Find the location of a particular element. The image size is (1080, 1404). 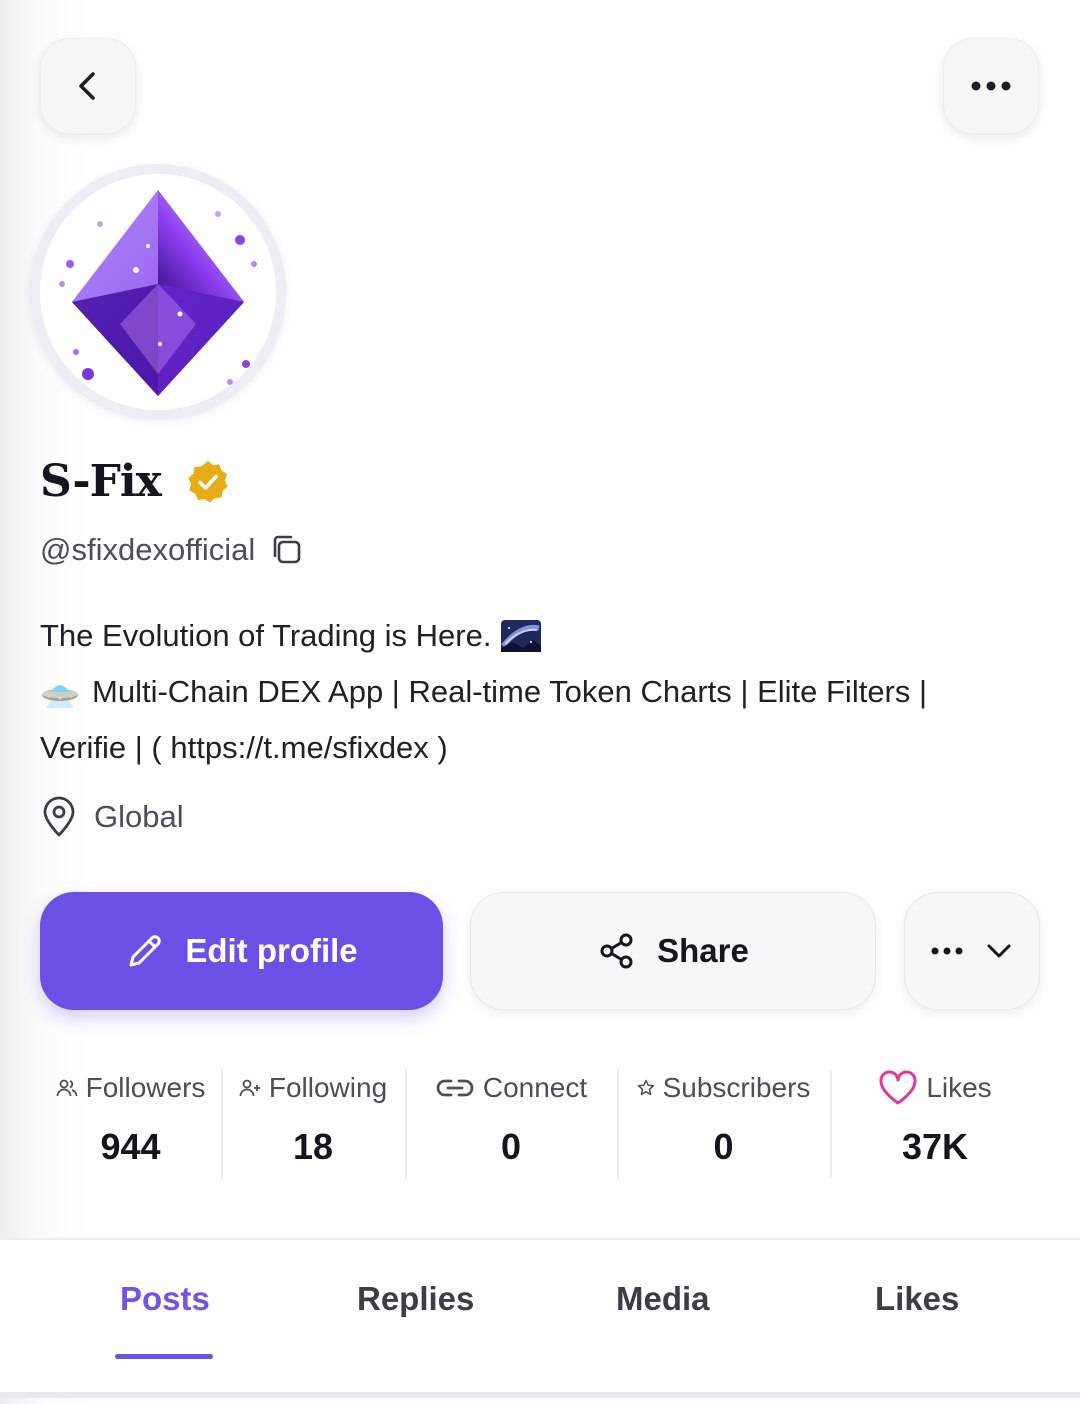

stat-subscribers: Subscribers 0 is located at coordinates (723, 1123).